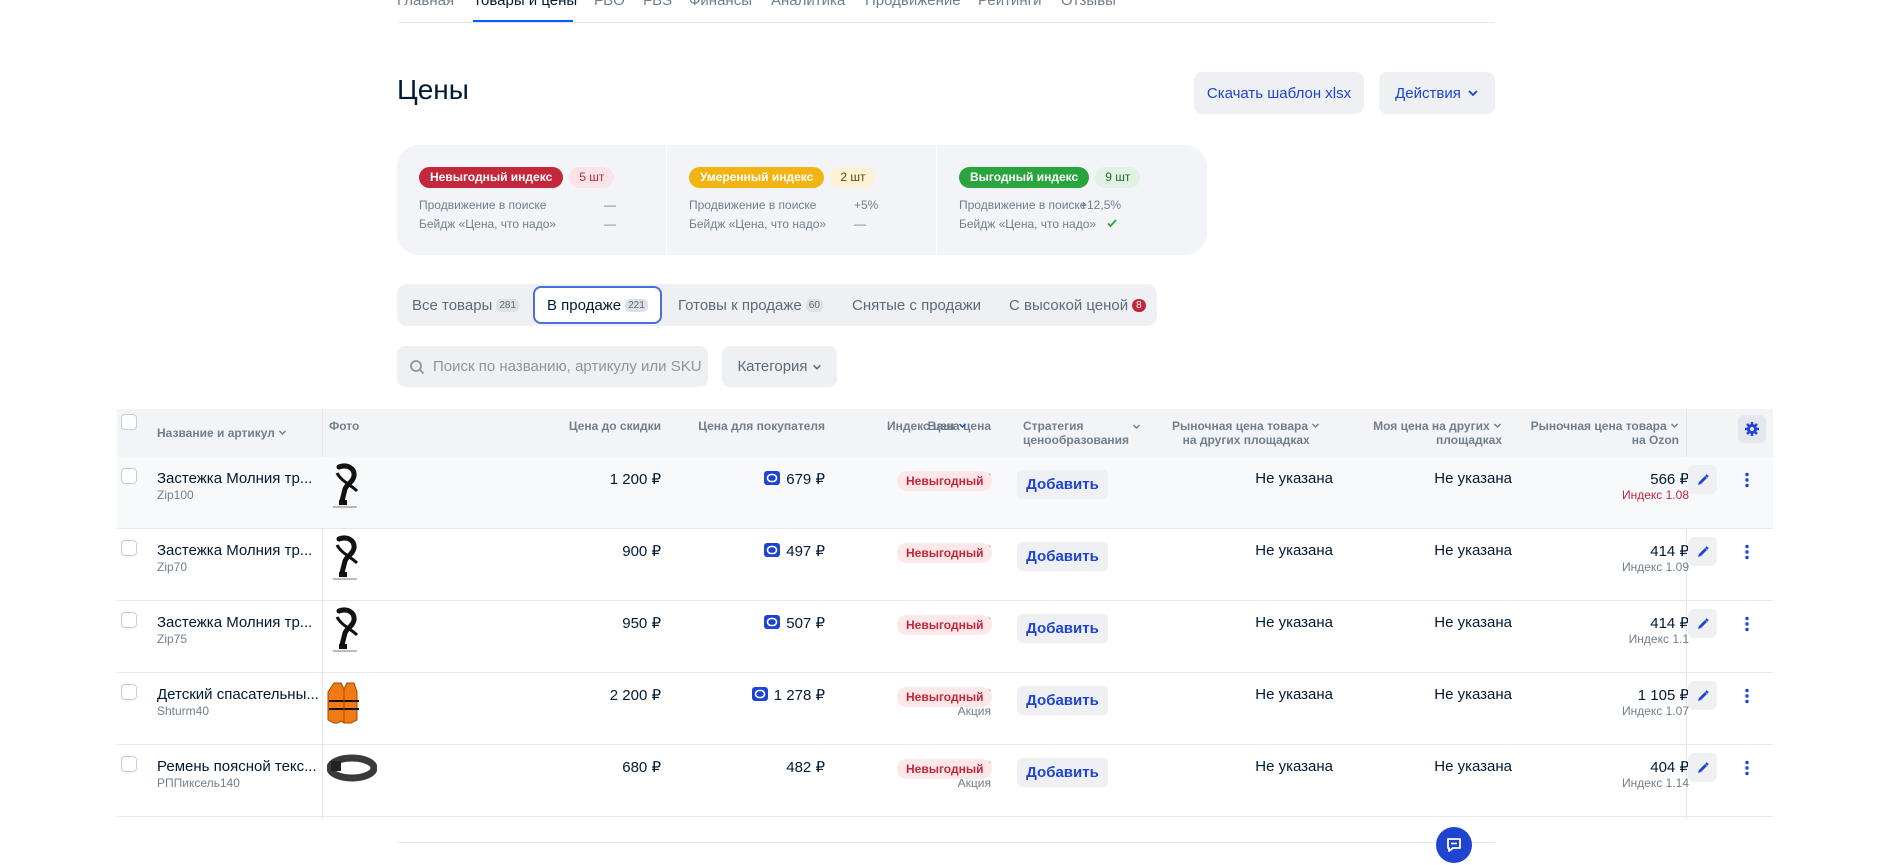 The image size is (1880, 865). I want to click on market-other-line-2: на других площадках, so click(1246, 440).